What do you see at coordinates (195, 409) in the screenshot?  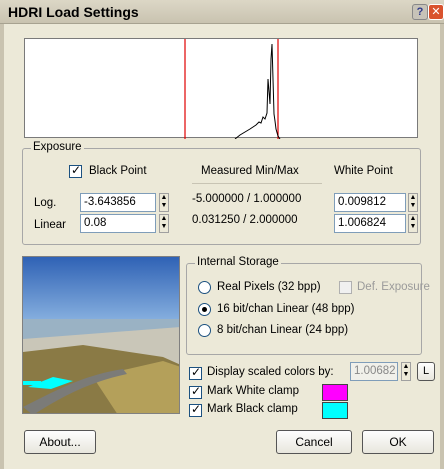 I see `mark-black-clamp-checkbox` at bounding box center [195, 409].